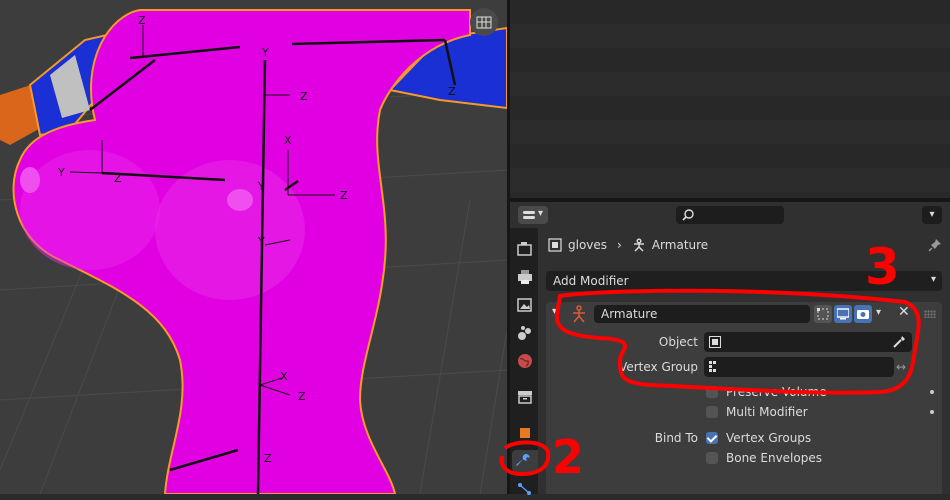  Describe the element at coordinates (568, 457) in the screenshot. I see `annotation-label-2: 2` at that location.